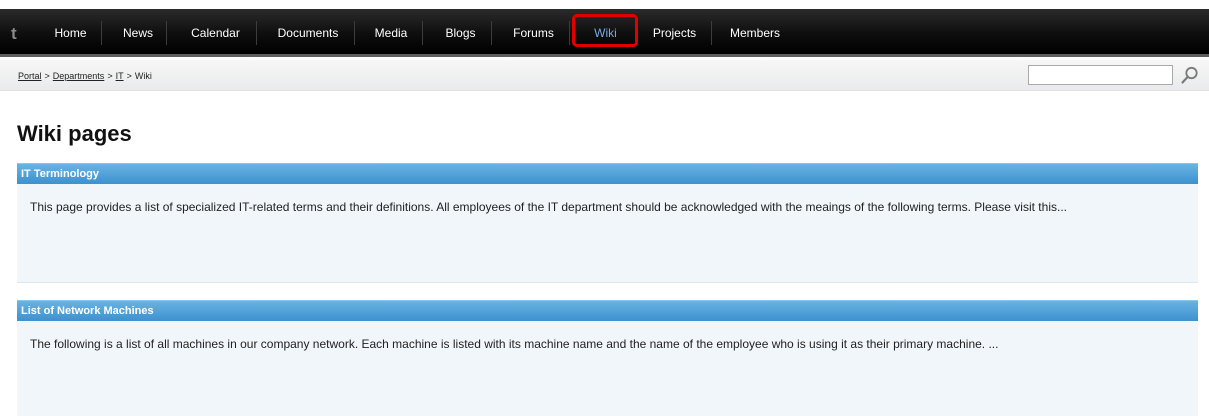 Image resolution: width=1209 pixels, height=416 pixels. I want to click on page-title: Wiki pages, so click(74, 133).